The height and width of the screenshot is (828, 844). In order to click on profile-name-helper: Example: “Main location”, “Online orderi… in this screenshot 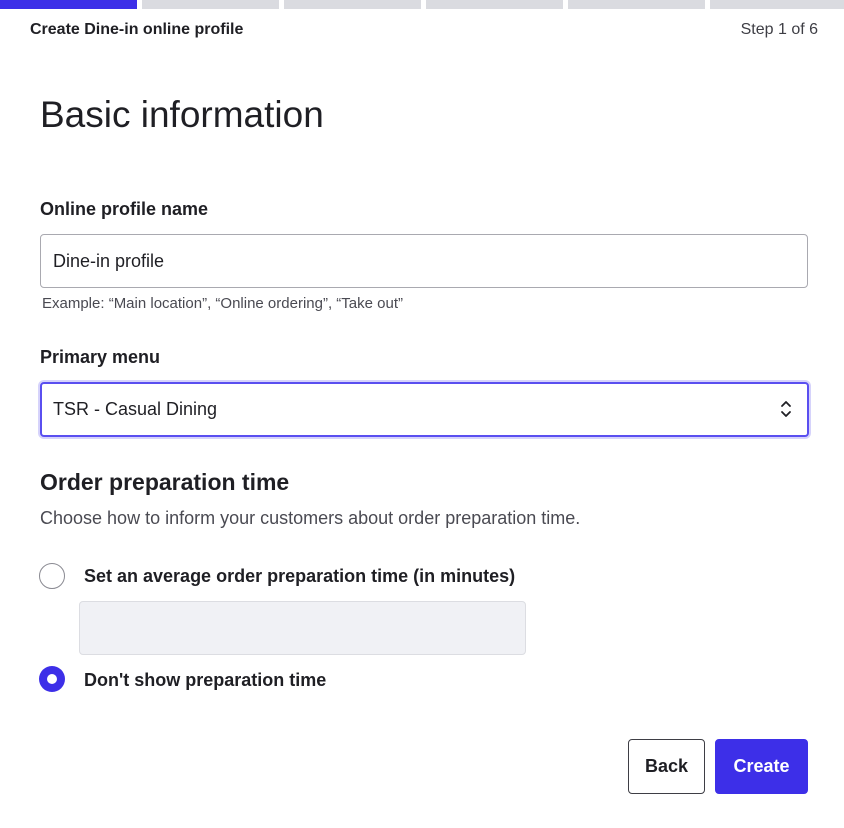, I will do `click(222, 303)`.